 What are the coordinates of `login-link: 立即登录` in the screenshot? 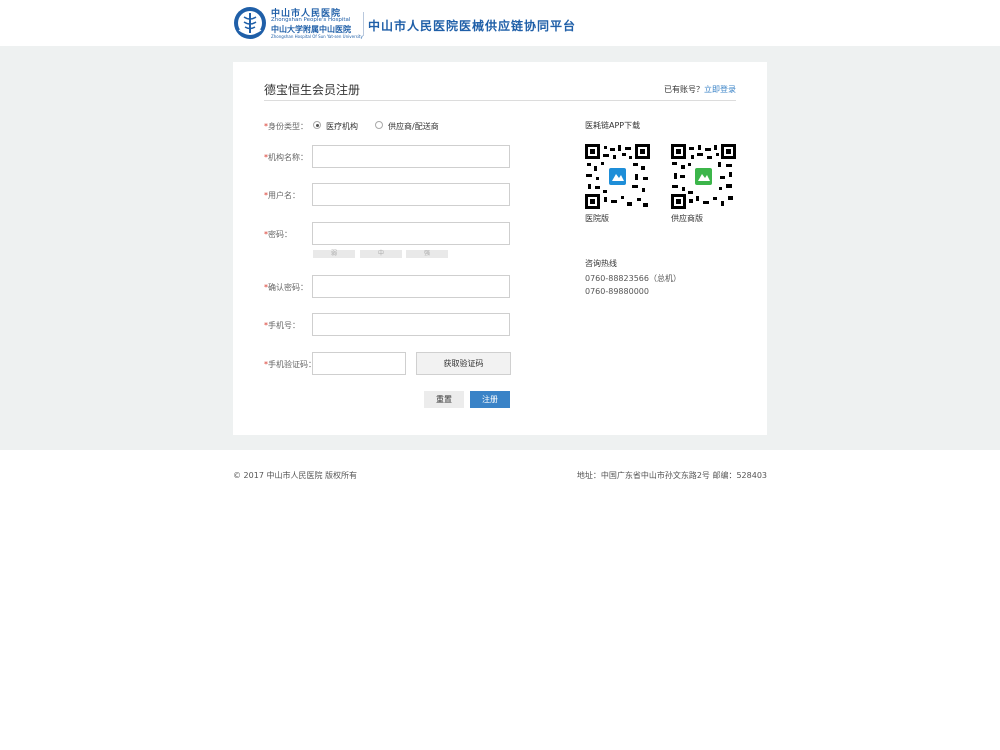 It's located at (720, 89).